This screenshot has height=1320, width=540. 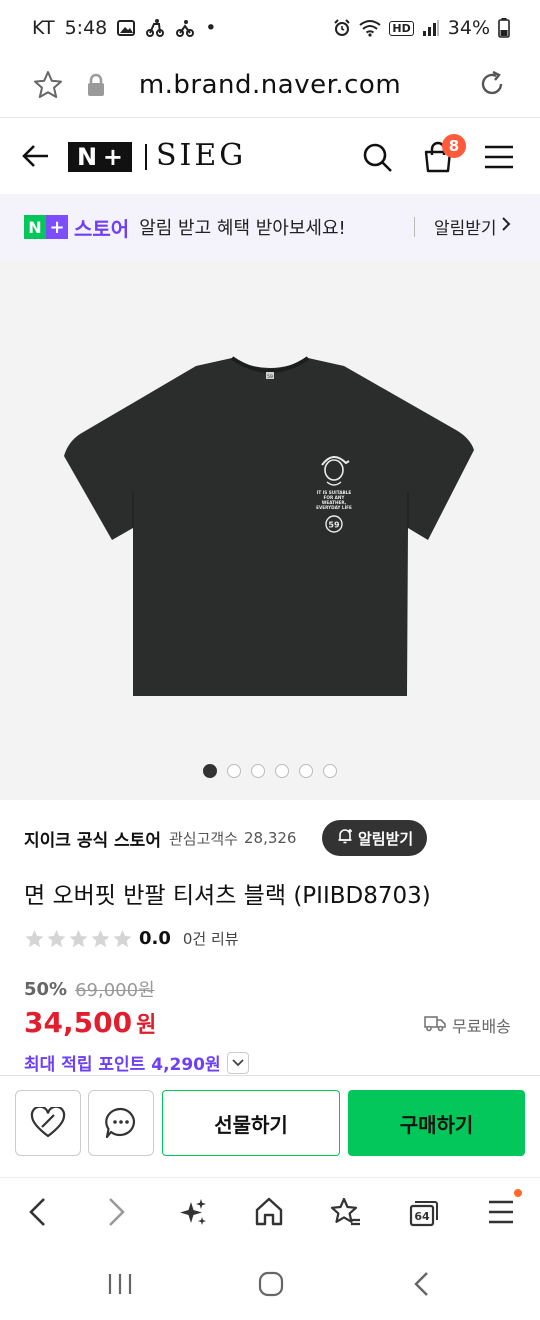 I want to click on store-header: N + SIEG 8, so click(x=270, y=156).